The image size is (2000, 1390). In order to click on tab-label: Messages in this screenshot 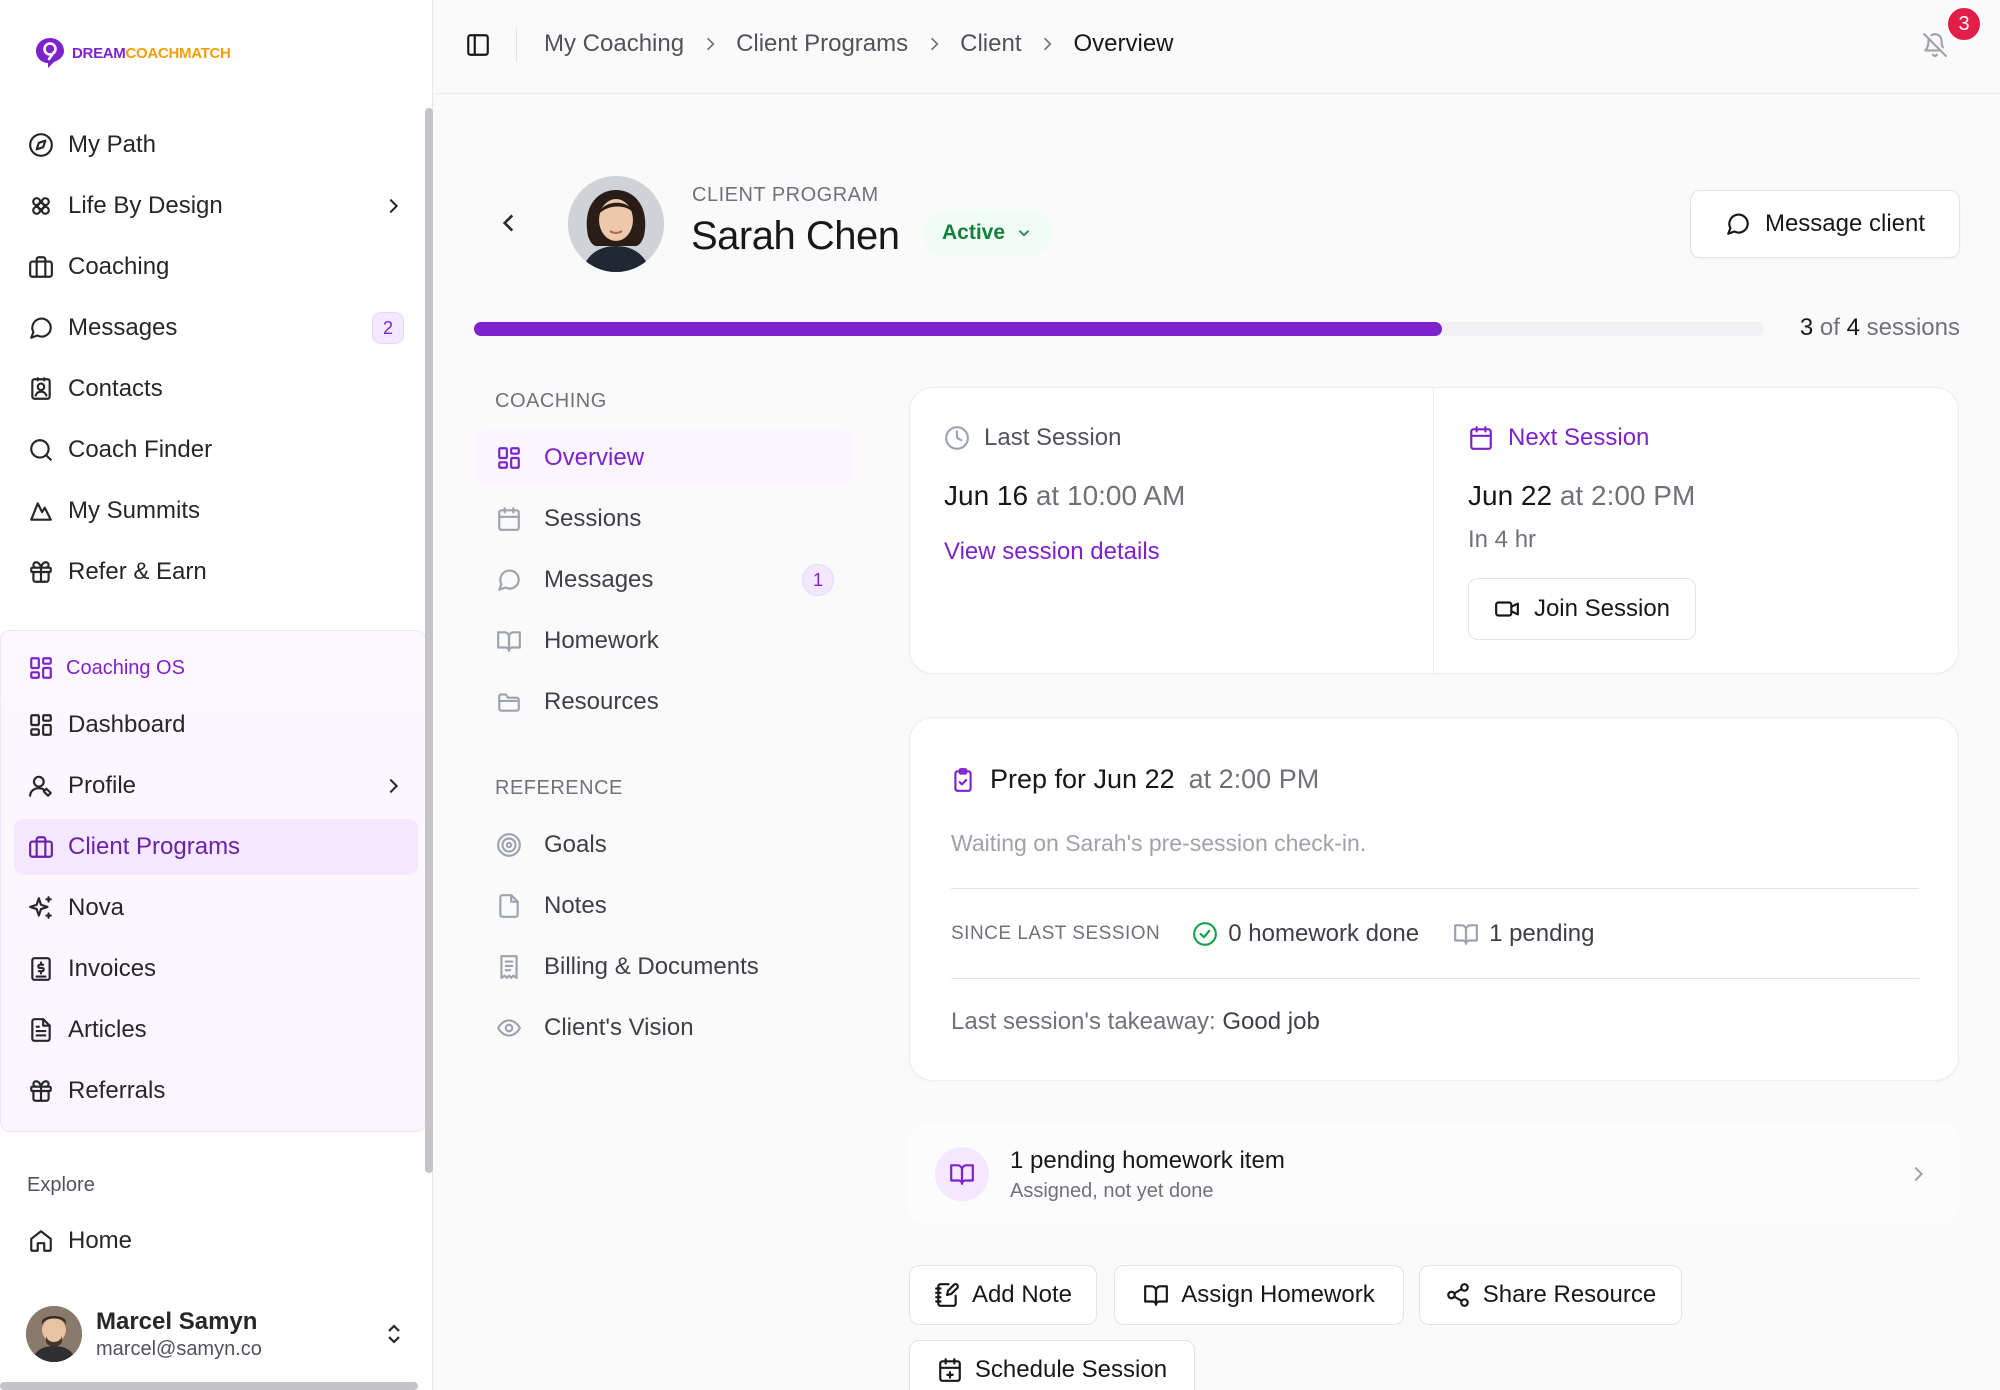, I will do `click(599, 579)`.